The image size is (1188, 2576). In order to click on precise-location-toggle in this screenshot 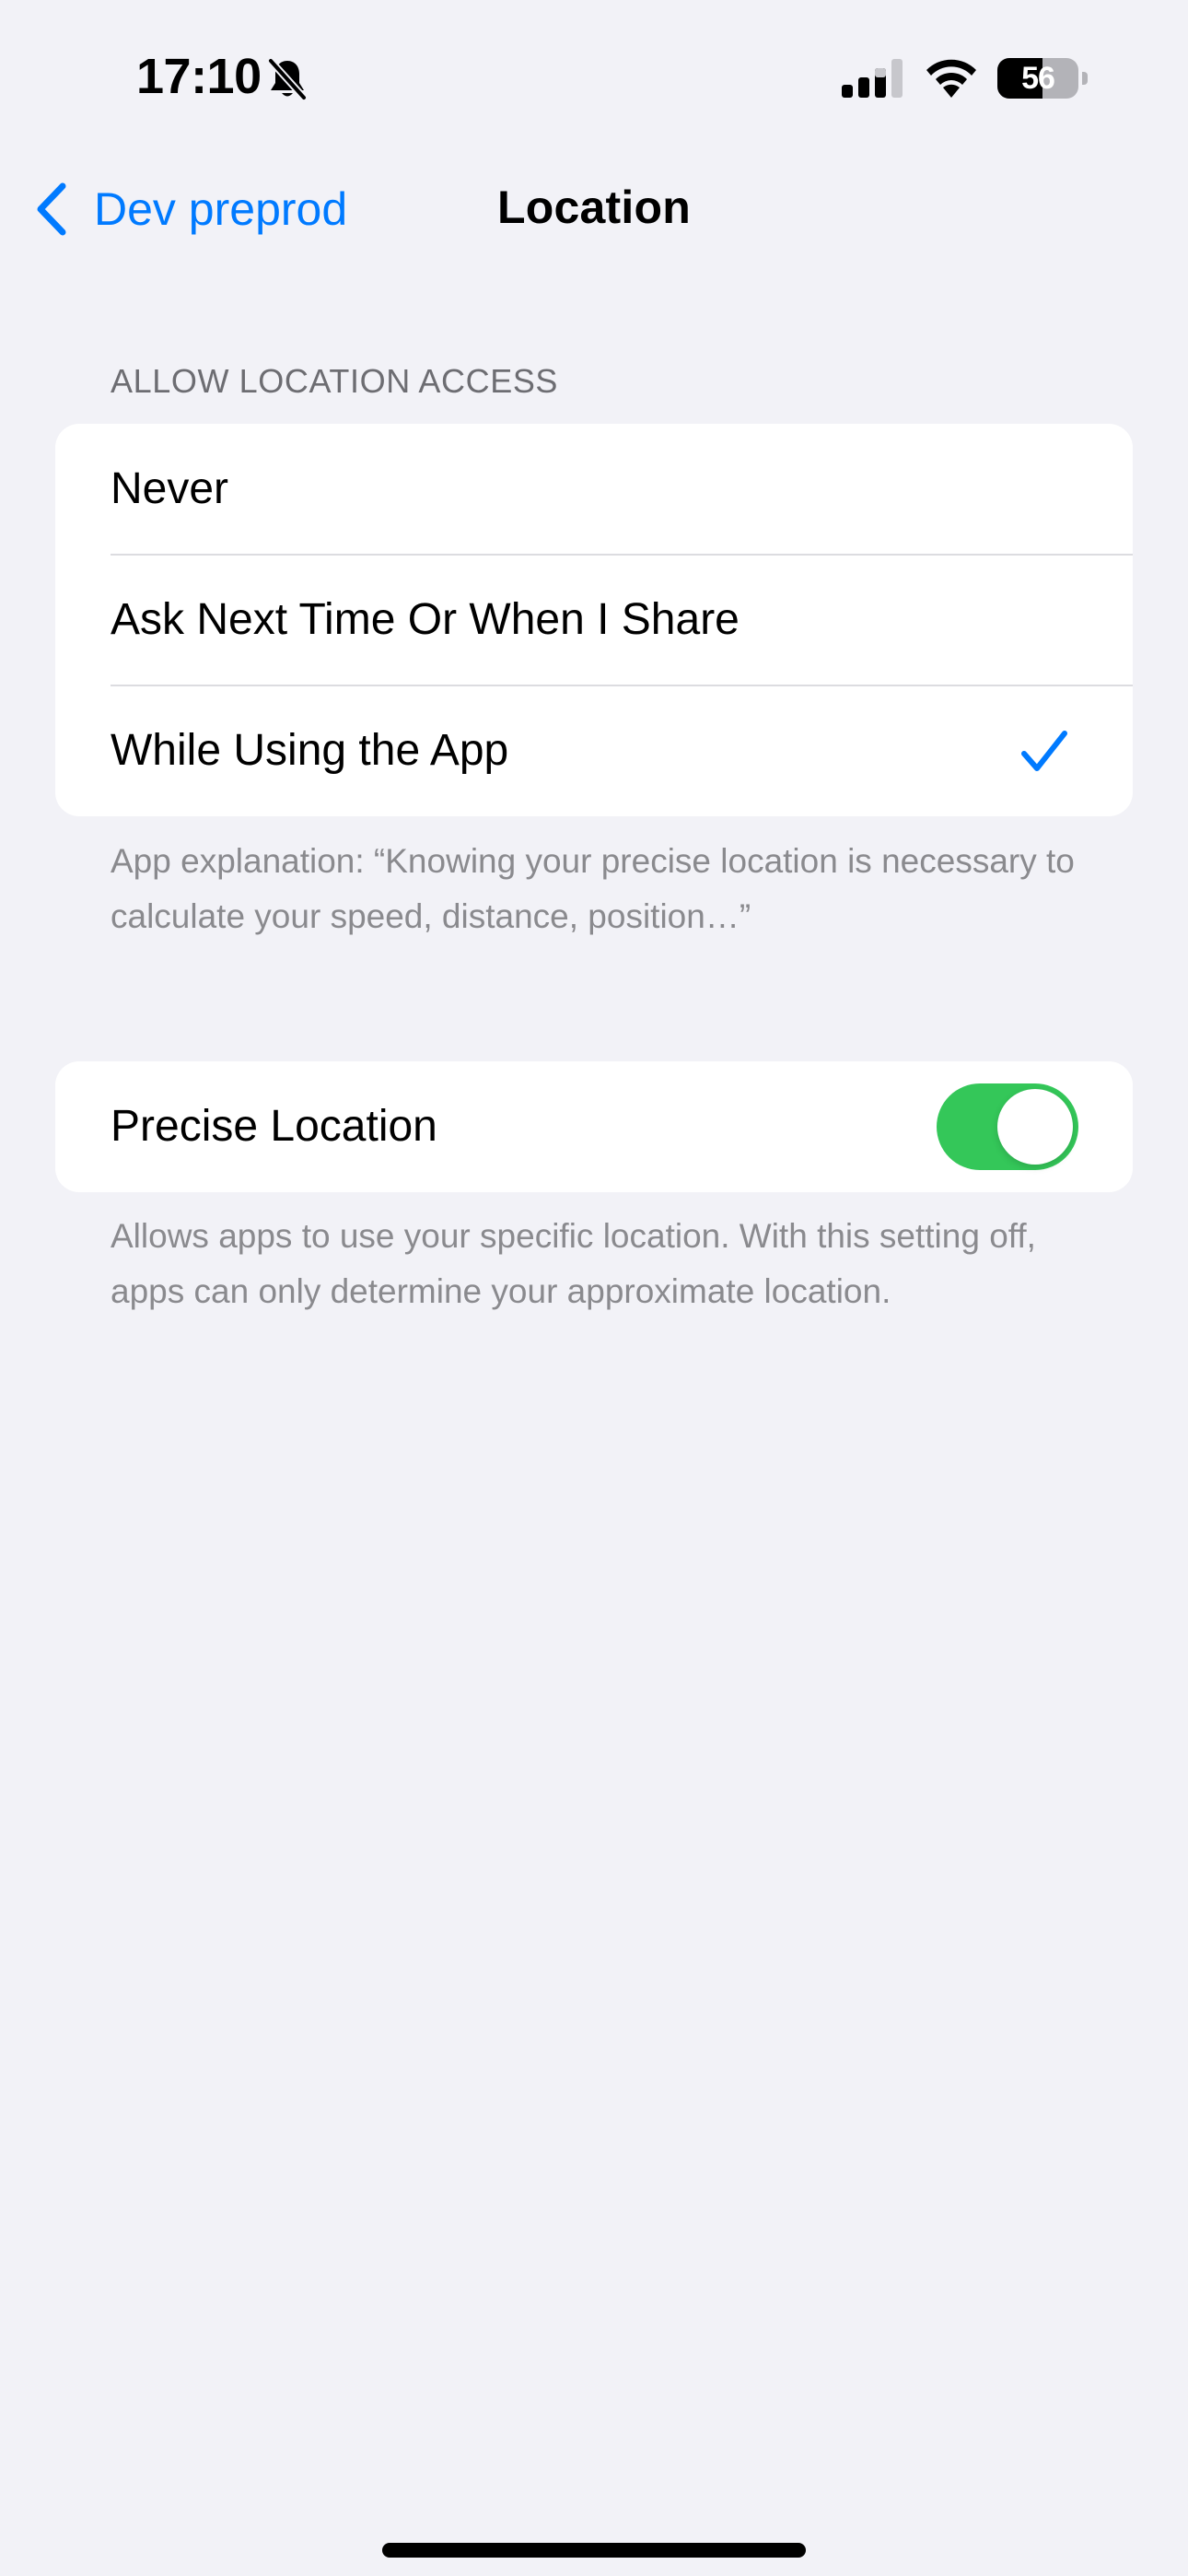, I will do `click(1007, 1126)`.